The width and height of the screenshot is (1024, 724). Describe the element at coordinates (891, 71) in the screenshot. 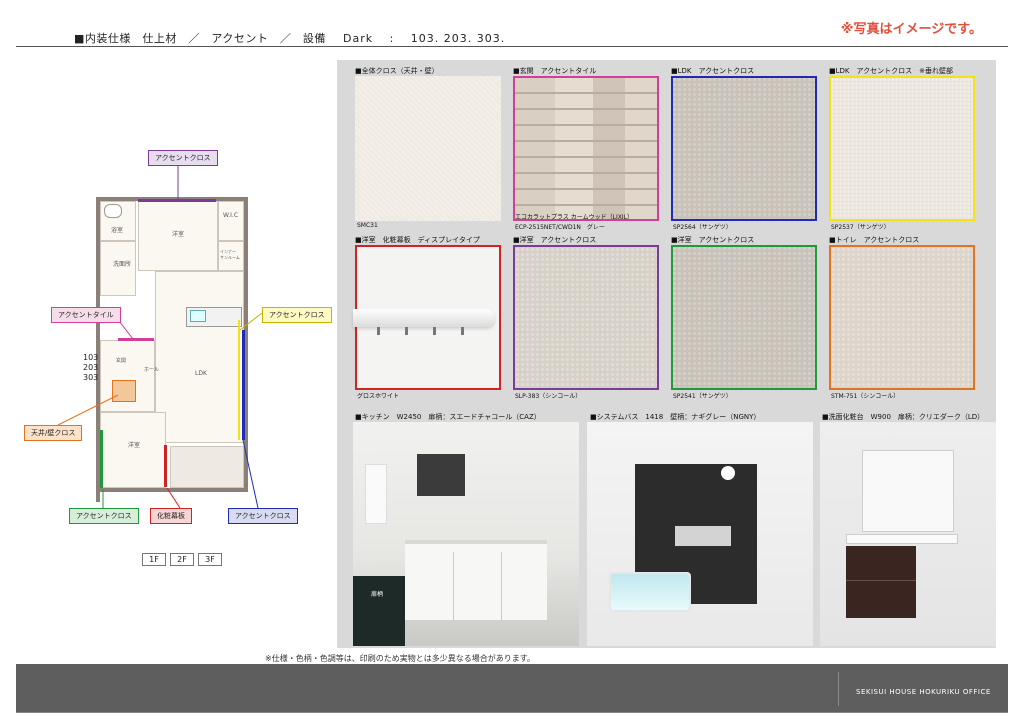

I see `swatch-label: ■LDK アクセントクロス ※垂れ壁部` at that location.